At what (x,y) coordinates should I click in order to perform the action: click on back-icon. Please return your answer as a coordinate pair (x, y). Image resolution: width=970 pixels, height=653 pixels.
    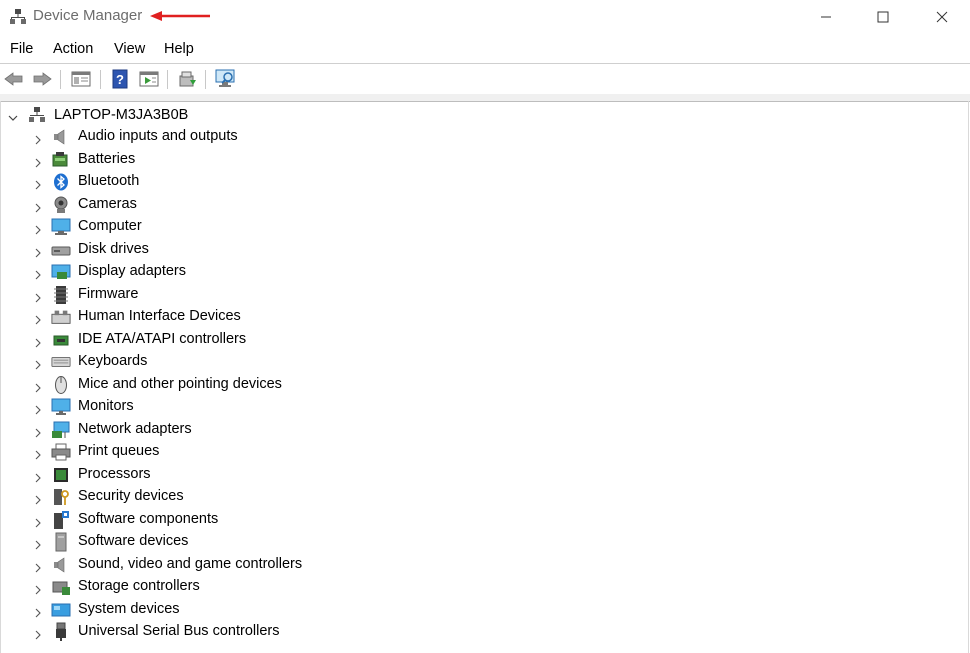
    Looking at the image, I should click on (13, 79).